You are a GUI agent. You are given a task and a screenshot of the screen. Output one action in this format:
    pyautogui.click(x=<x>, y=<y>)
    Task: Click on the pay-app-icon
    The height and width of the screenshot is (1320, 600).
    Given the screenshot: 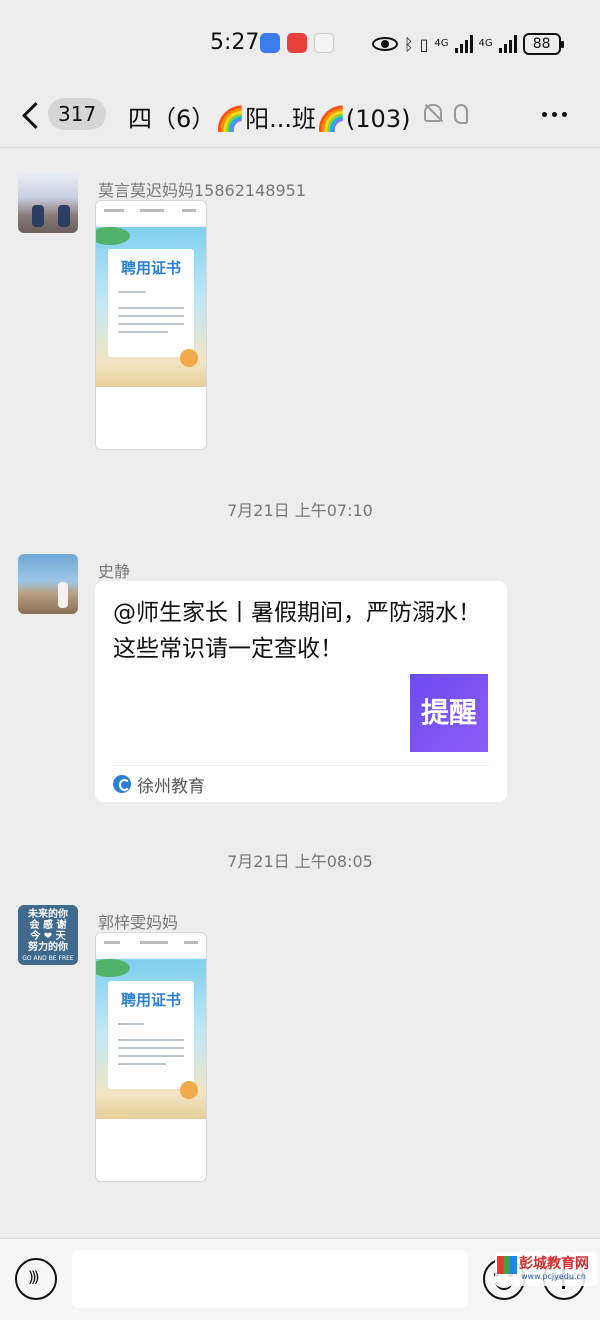 What is the action you would take?
    pyautogui.click(x=324, y=43)
    